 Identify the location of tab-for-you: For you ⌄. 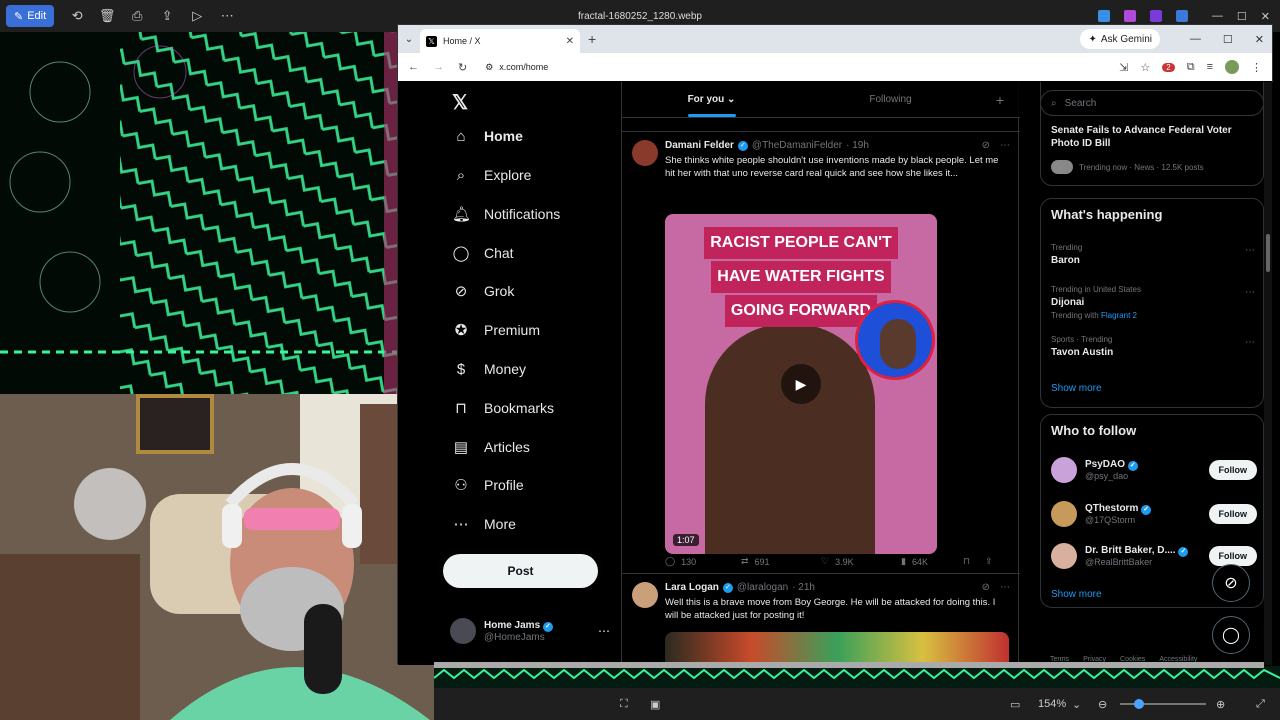
(711, 105).